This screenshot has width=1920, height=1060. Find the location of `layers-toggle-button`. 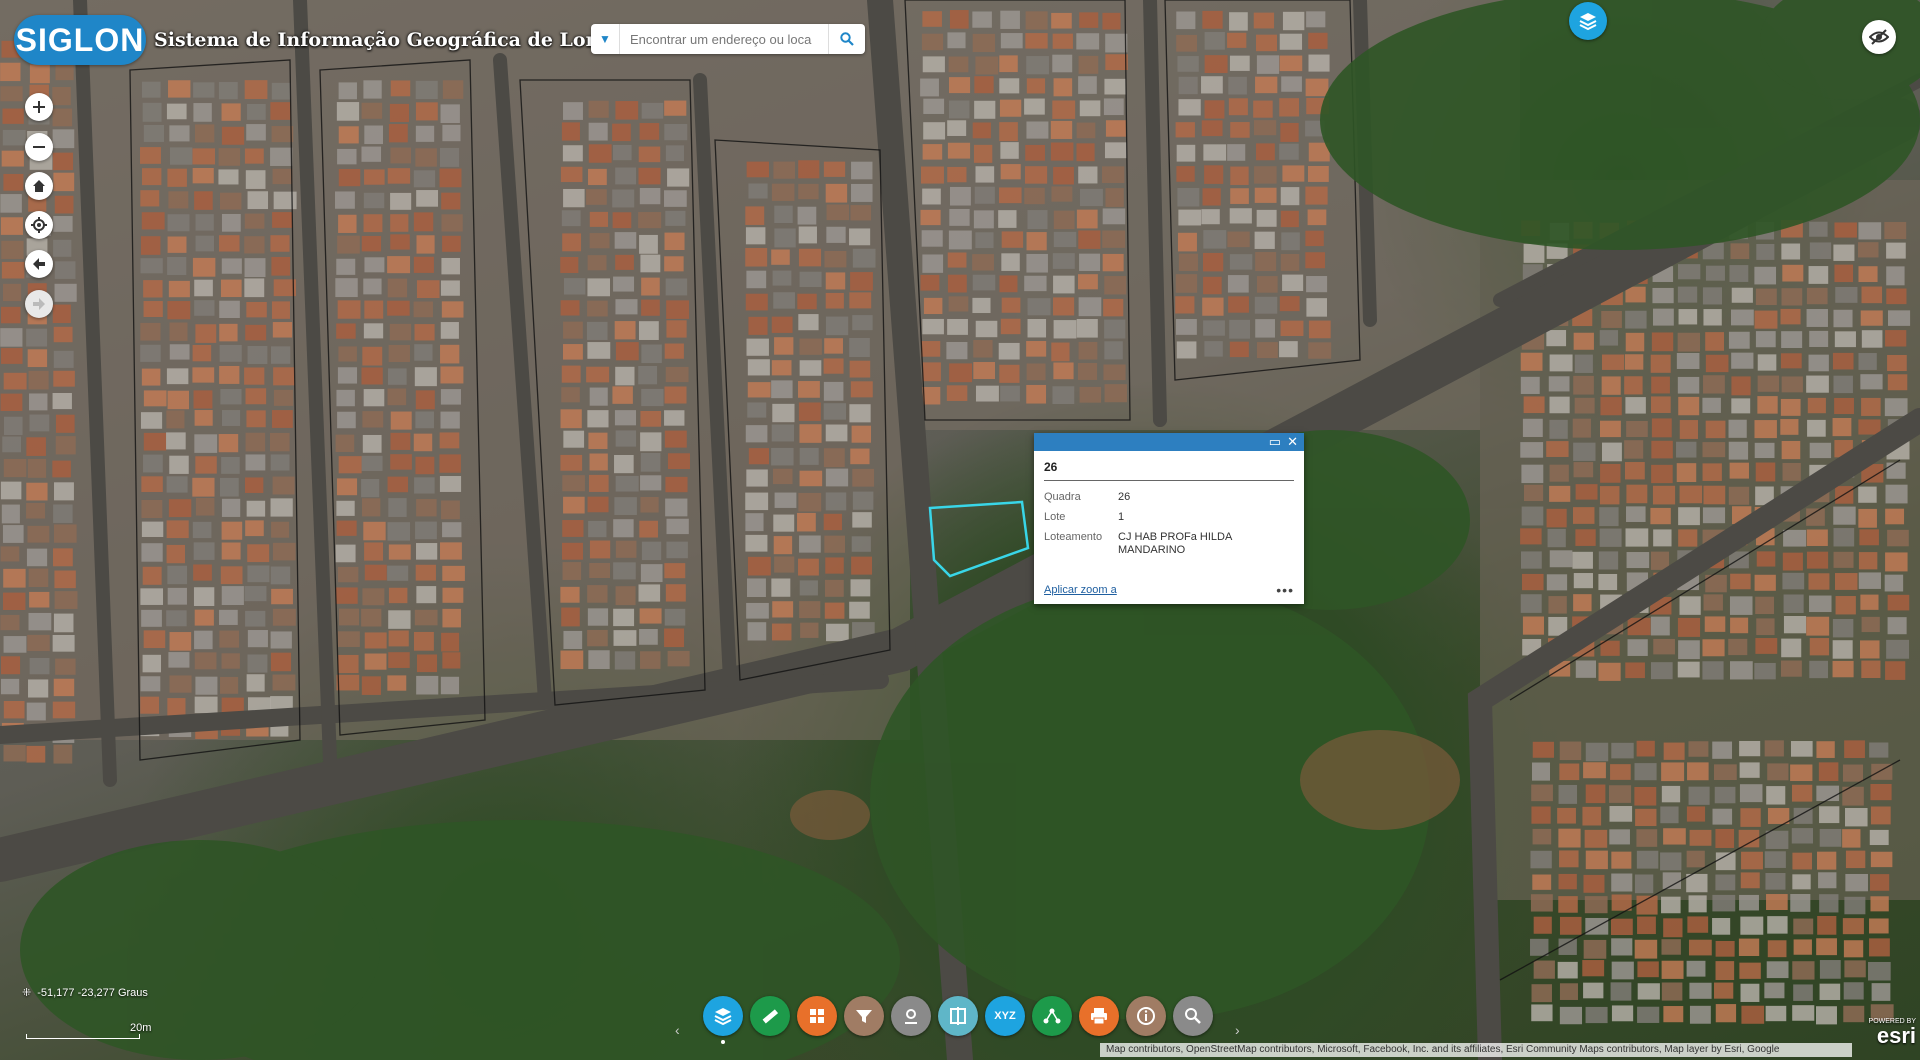

layers-toggle-button is located at coordinates (1588, 21).